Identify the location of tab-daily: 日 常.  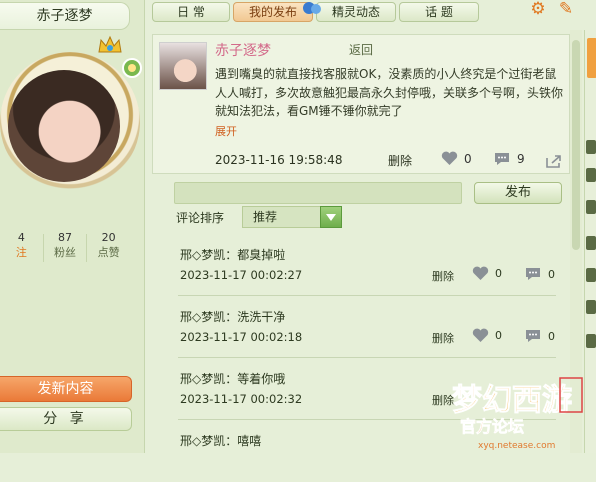
(191, 12).